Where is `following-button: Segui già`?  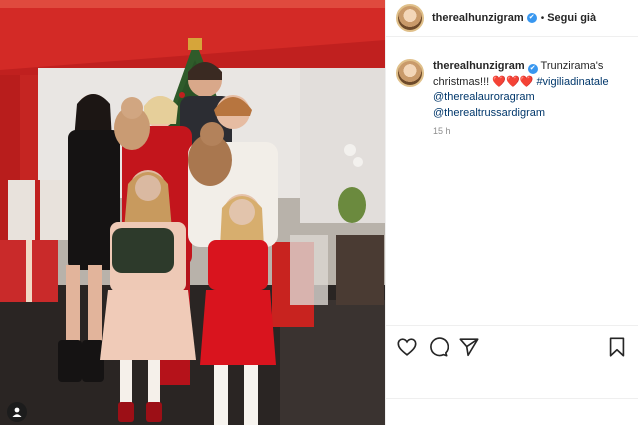 following-button: Segui già is located at coordinates (571, 18).